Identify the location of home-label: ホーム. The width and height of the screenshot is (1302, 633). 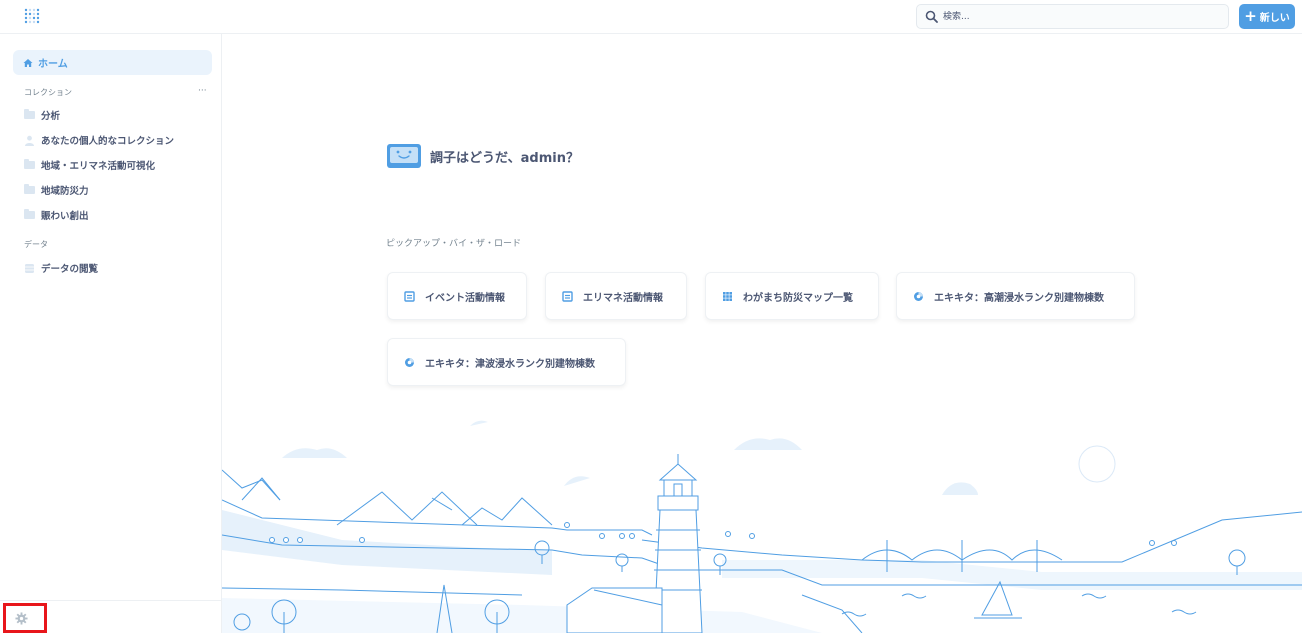
(53, 64).